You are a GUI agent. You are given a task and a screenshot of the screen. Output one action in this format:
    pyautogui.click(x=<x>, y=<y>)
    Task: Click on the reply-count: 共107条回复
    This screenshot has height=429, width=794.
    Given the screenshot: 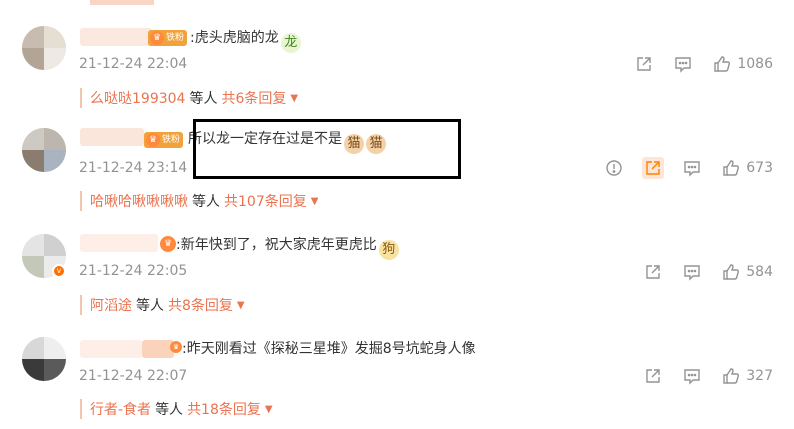 What is the action you would take?
    pyautogui.click(x=265, y=201)
    